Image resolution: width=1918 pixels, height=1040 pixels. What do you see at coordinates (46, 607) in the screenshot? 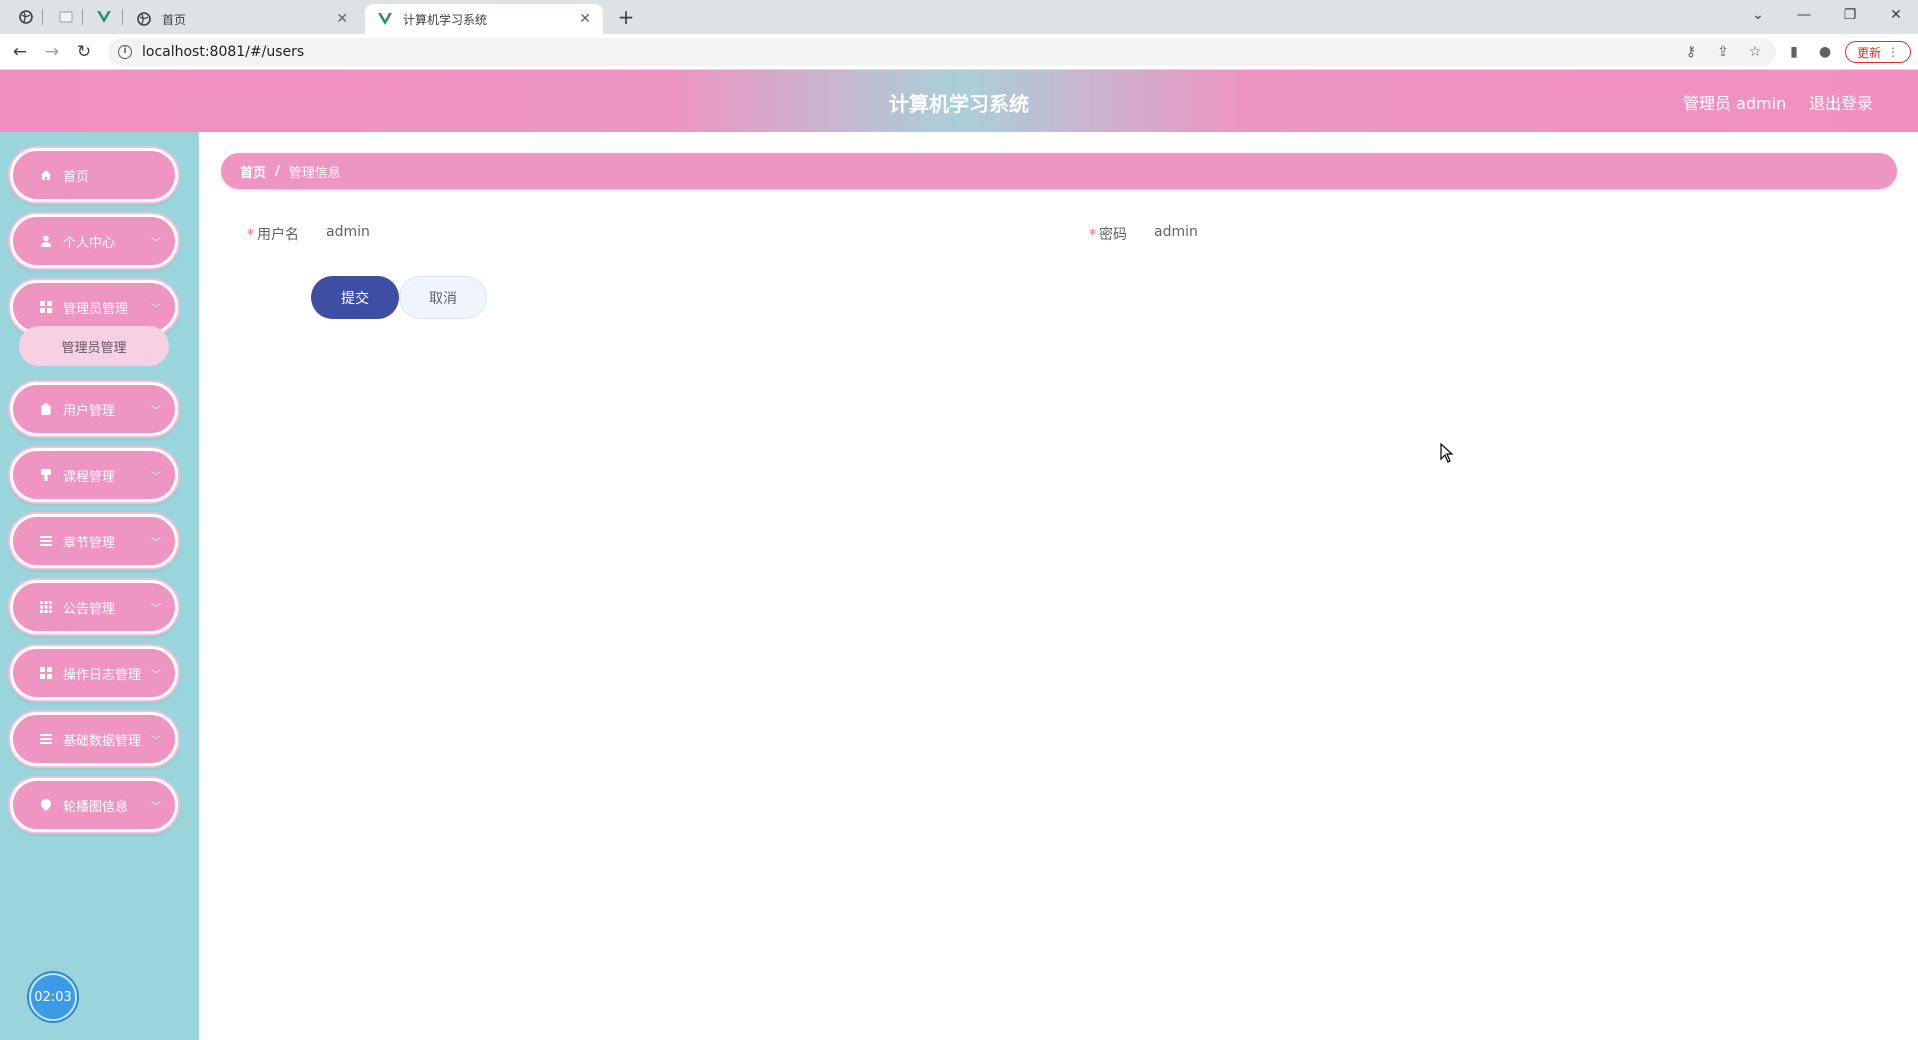
I see `apps-icon` at bounding box center [46, 607].